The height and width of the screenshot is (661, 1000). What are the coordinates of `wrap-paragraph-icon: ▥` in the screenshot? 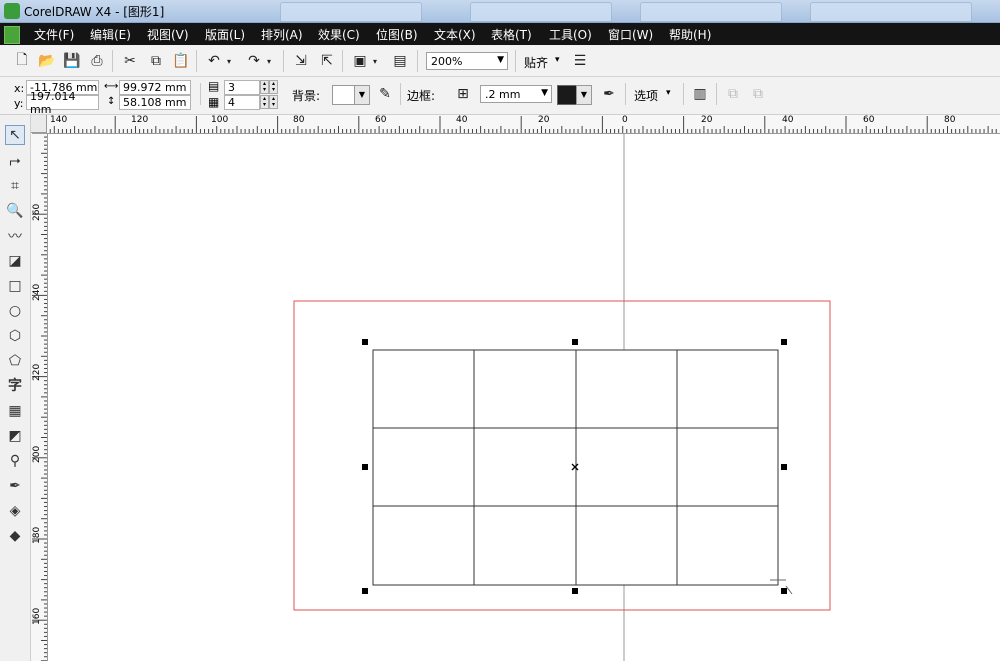 It's located at (700, 94).